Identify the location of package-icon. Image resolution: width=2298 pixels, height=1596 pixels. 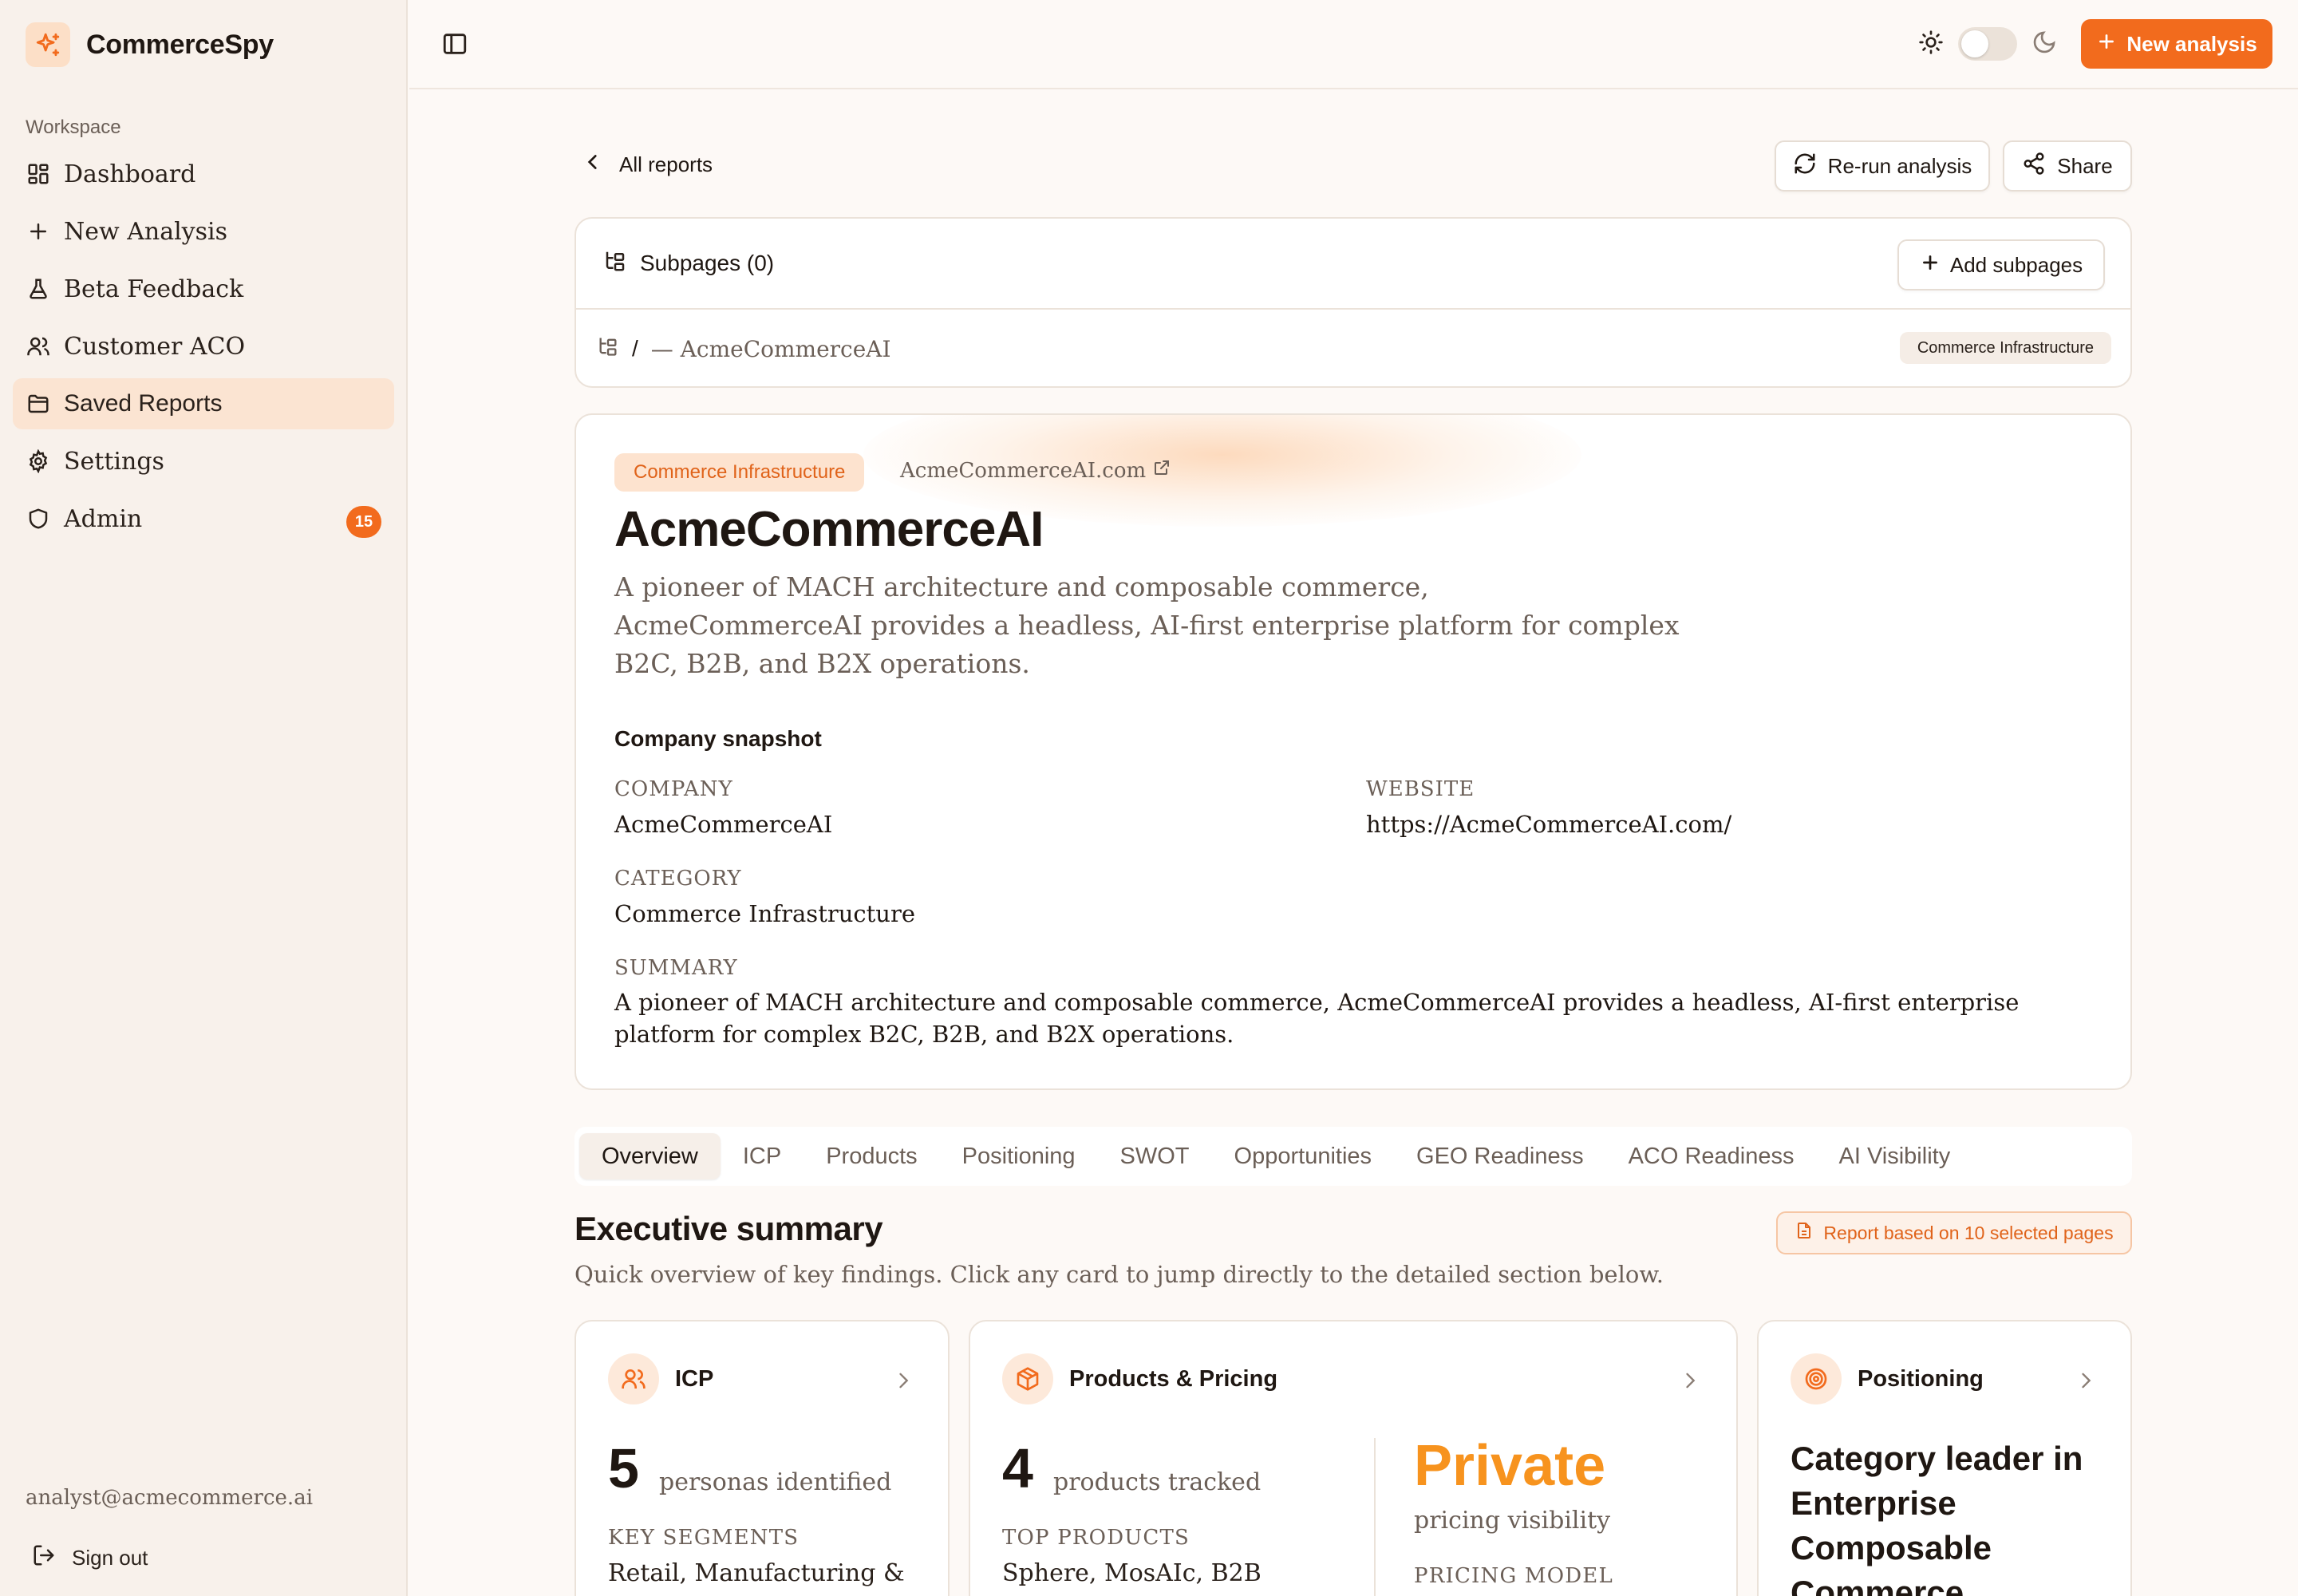
(1027, 1378).